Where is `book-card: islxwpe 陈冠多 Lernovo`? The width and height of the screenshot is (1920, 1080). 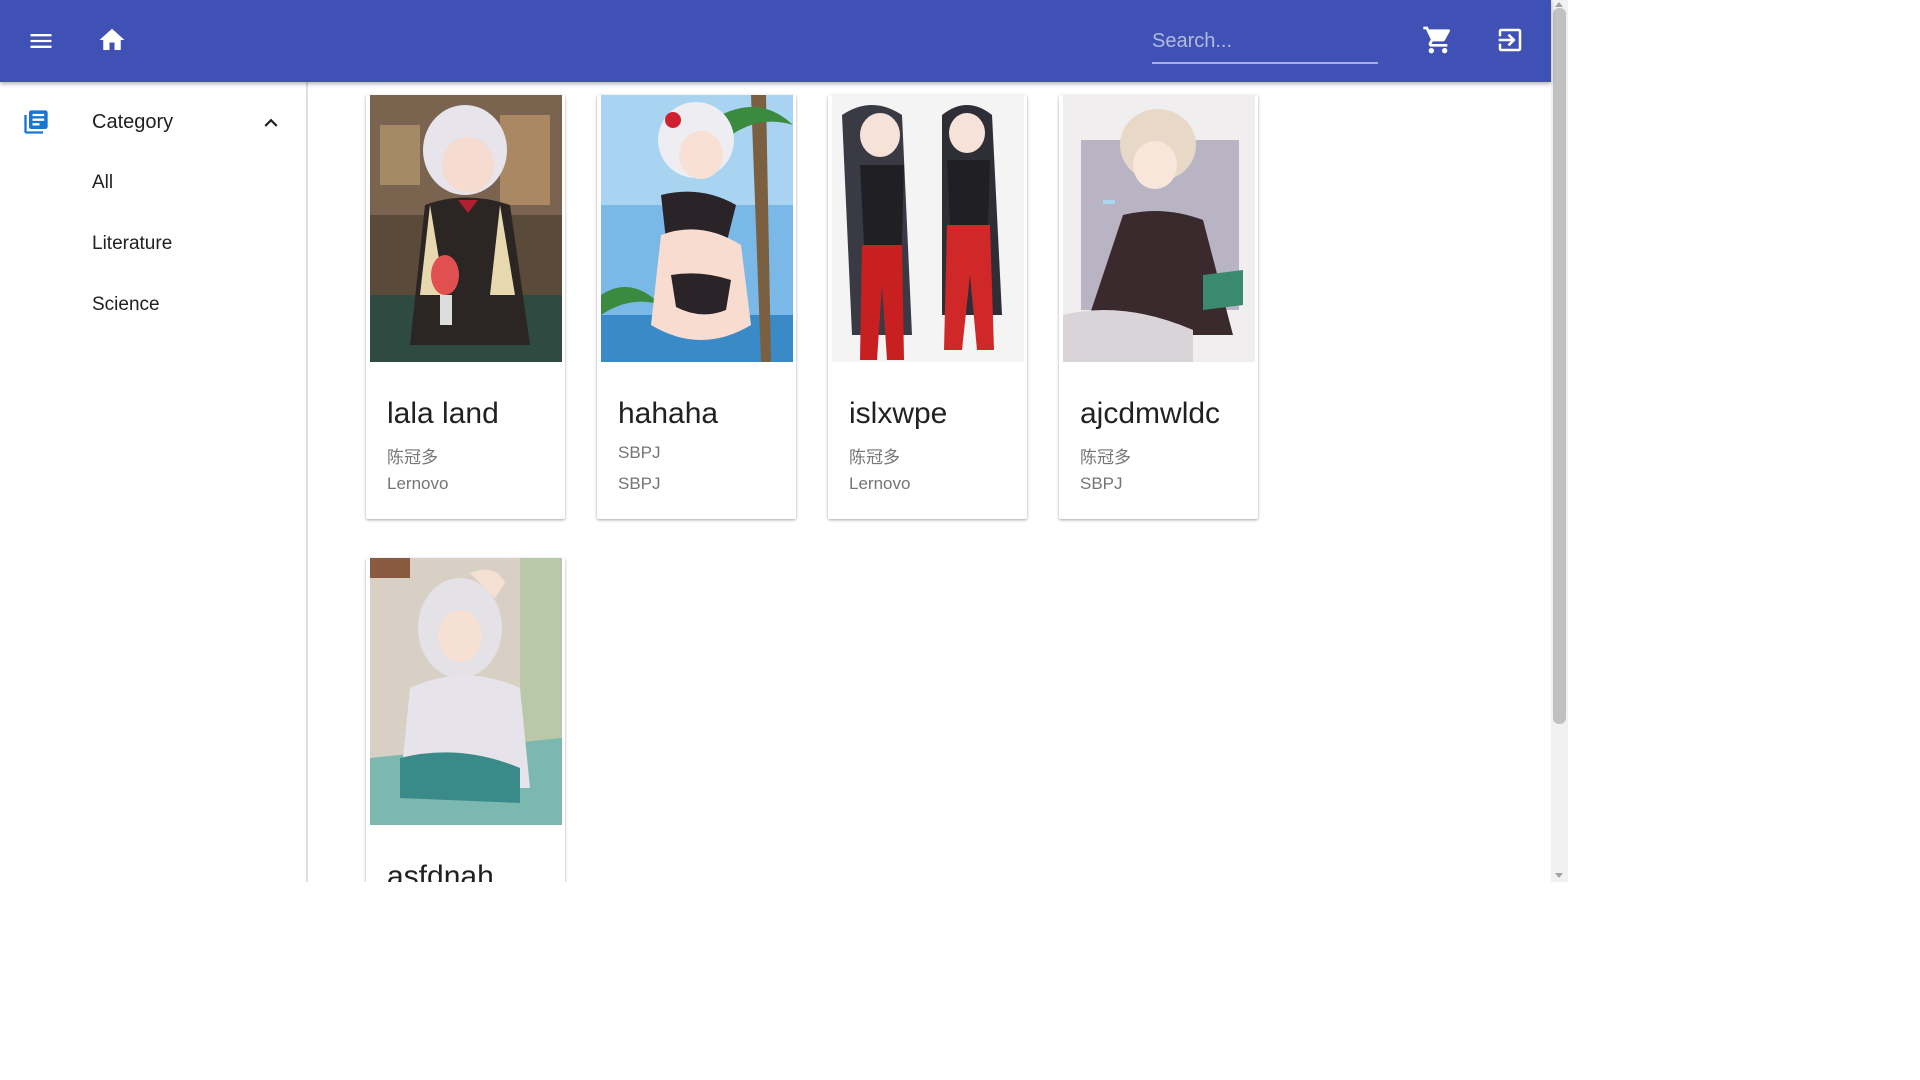
book-card: islxwpe 陈冠多 Lernovo is located at coordinates (927, 307).